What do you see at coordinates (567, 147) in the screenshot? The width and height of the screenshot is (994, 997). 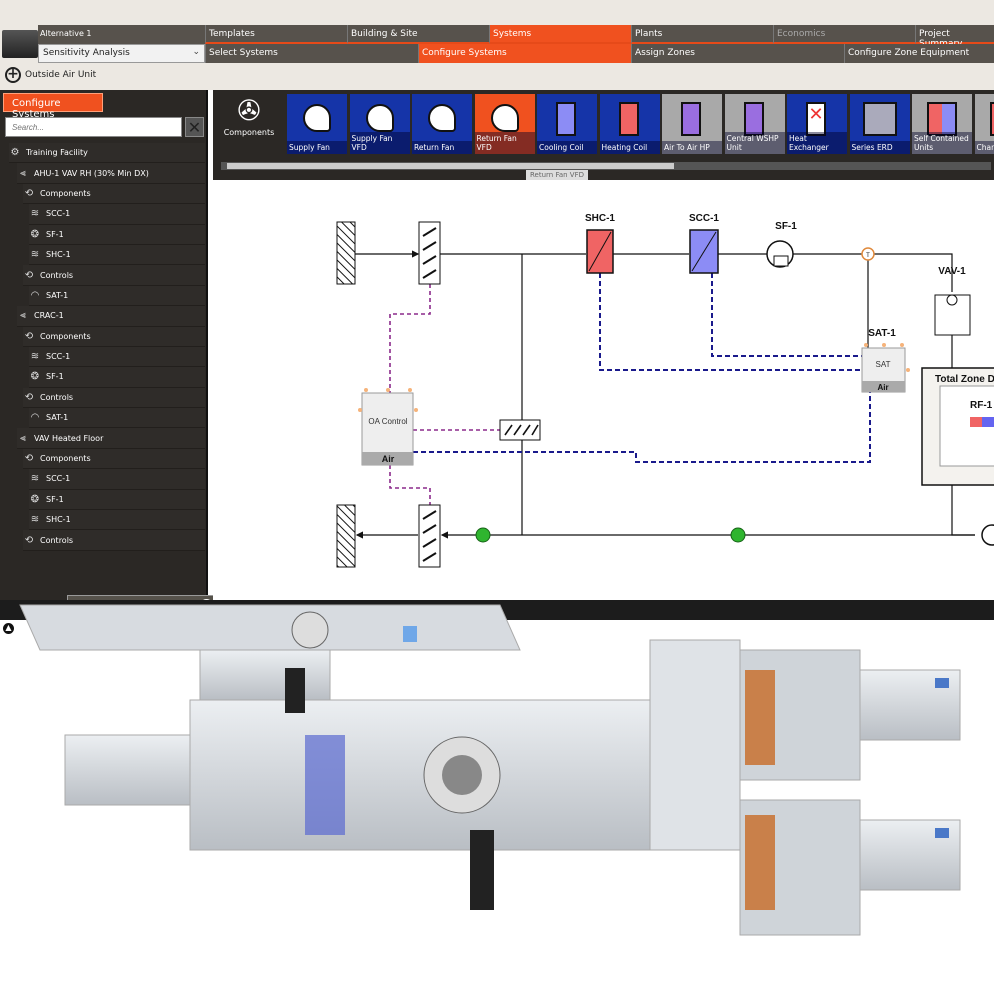 I see `component-label: Cooling Coil` at bounding box center [567, 147].